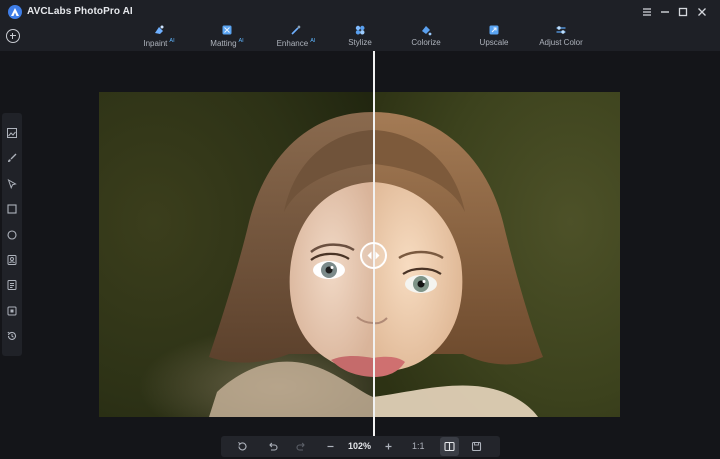 The width and height of the screenshot is (720, 459). What do you see at coordinates (301, 446) in the screenshot?
I see `redo-icon` at bounding box center [301, 446].